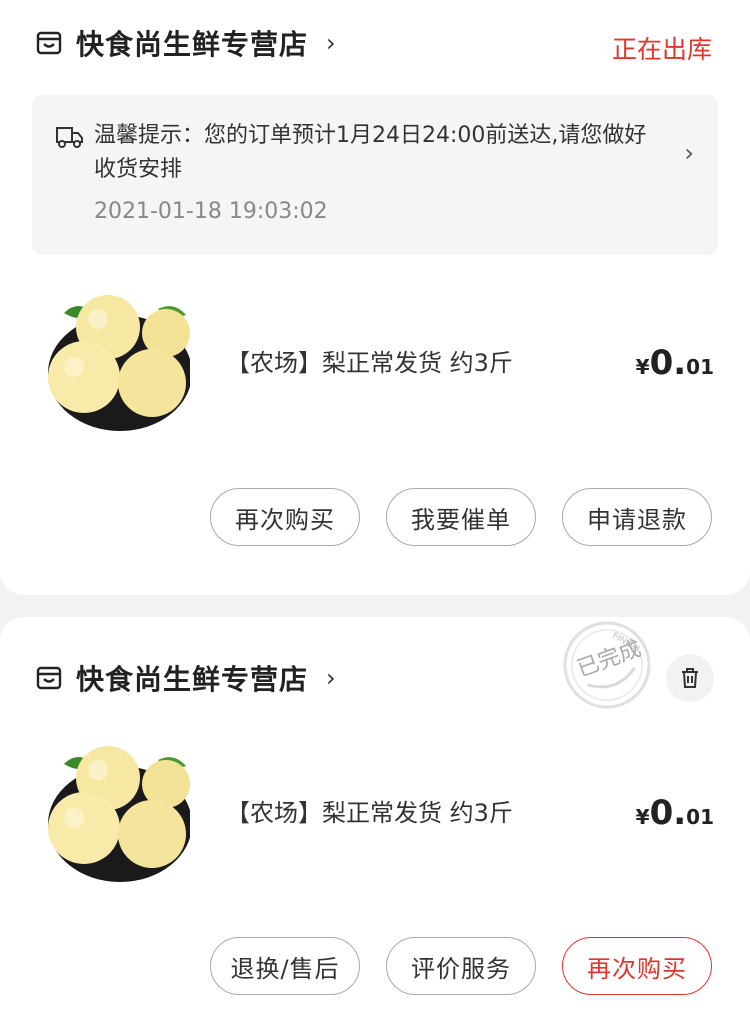 The image size is (750, 1017). I want to click on trash-icon, so click(690, 678).